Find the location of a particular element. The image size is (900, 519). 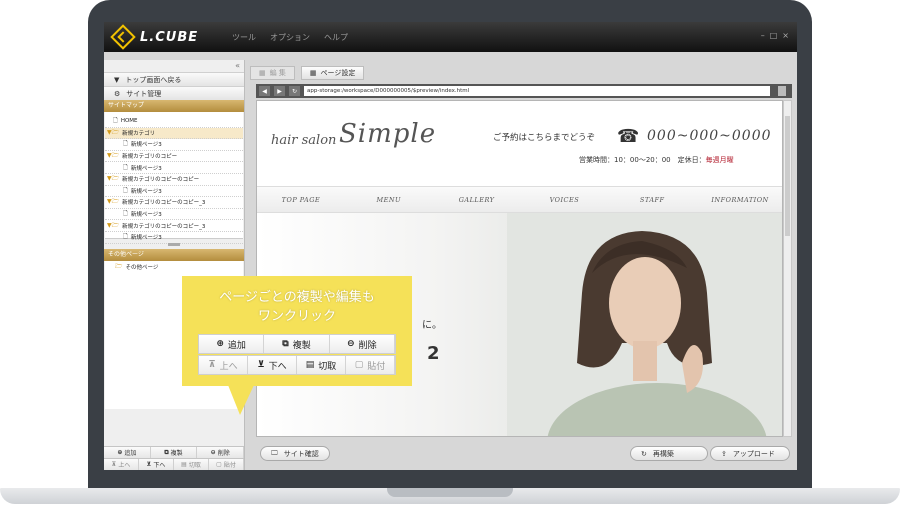

scroll-thumb is located at coordinates (787, 176).